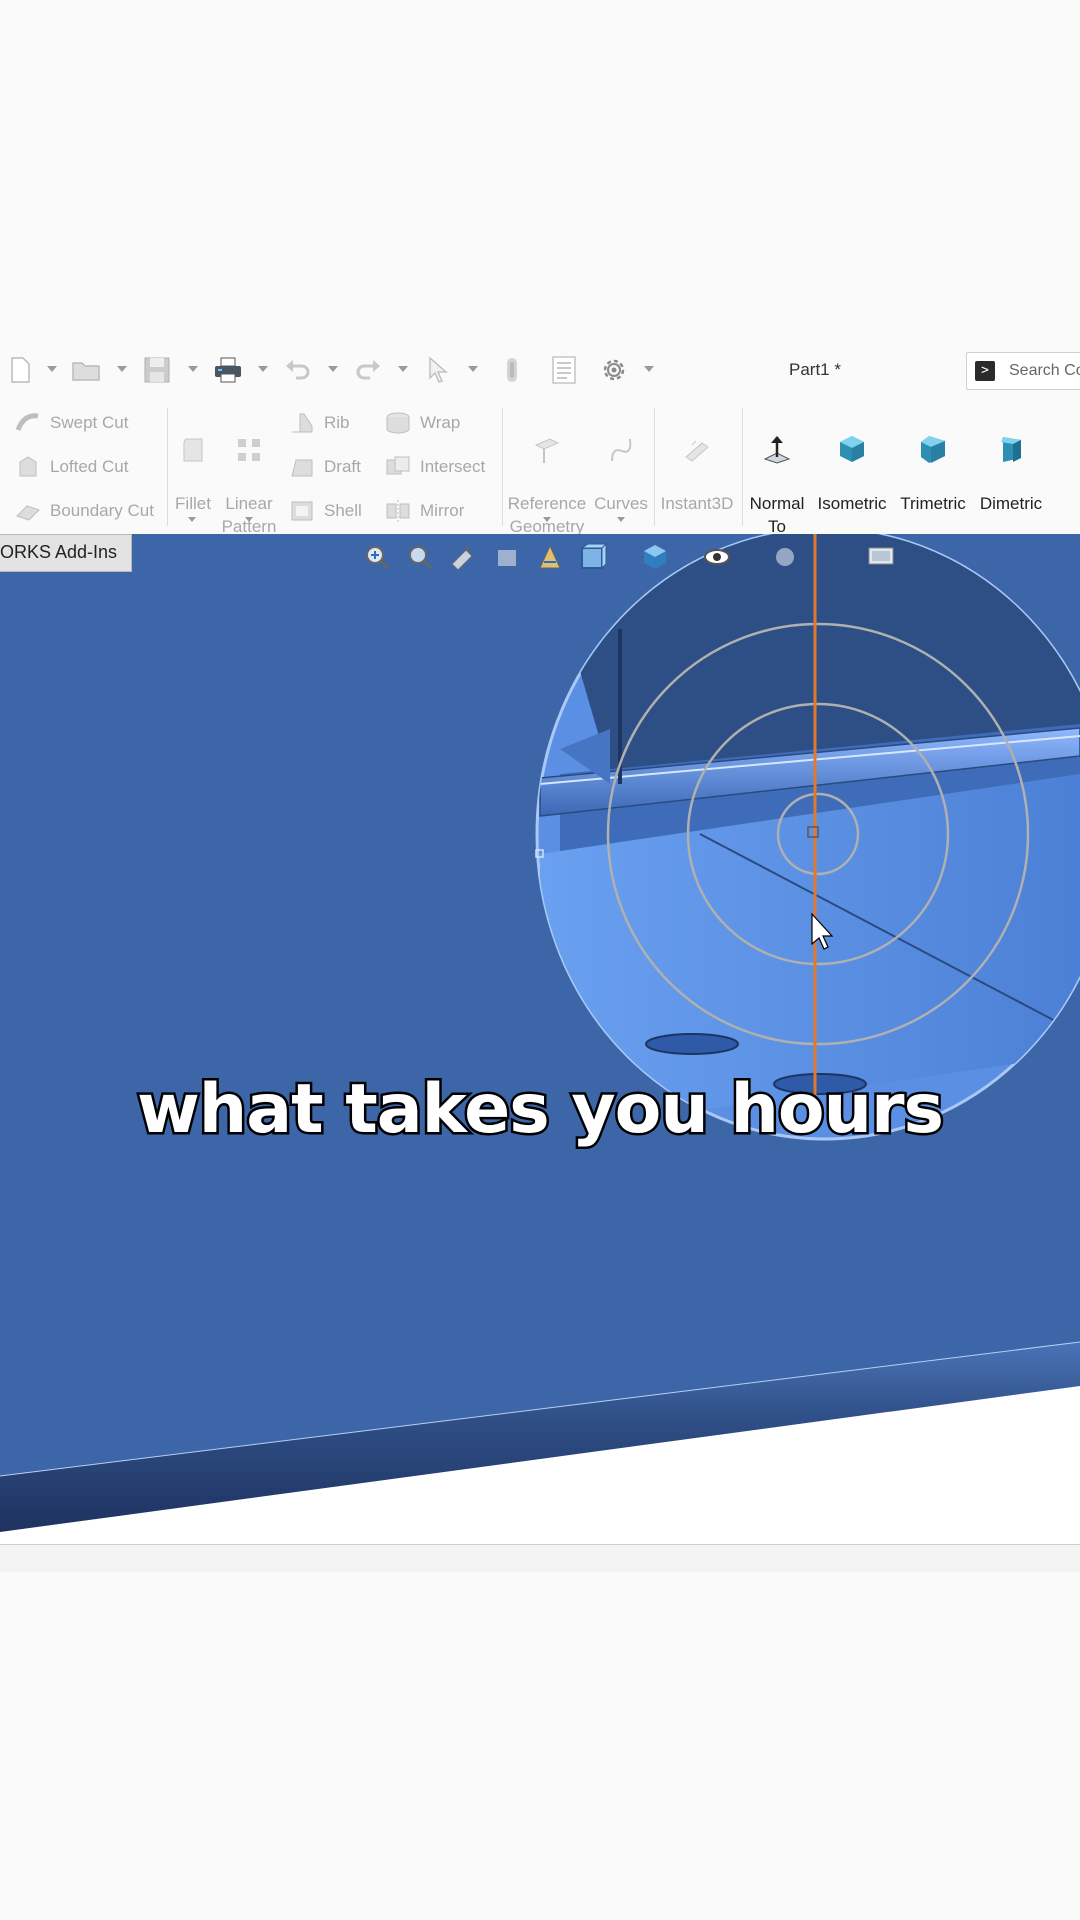 The width and height of the screenshot is (1080, 1920). Describe the element at coordinates (593, 557) in the screenshot. I see `view-orientation-icon` at that location.